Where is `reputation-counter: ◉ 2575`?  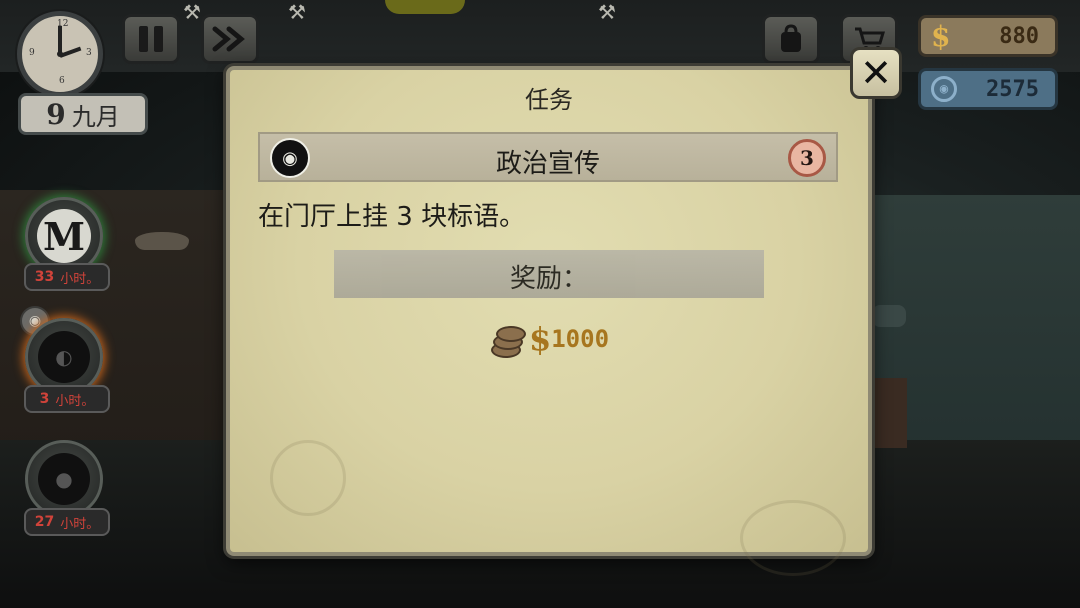
reputation-counter: ◉ 2575 is located at coordinates (988, 89).